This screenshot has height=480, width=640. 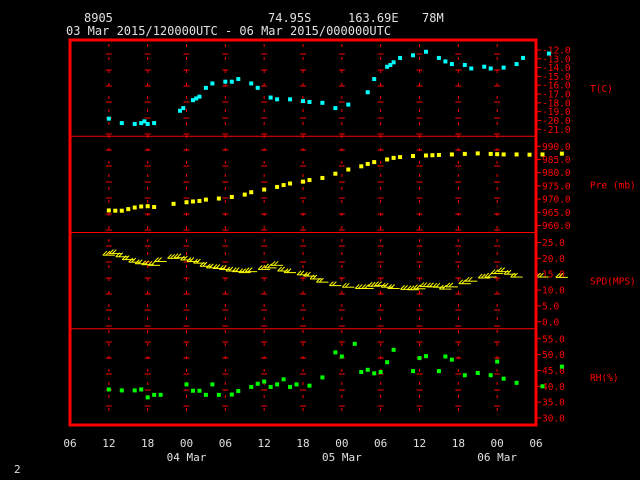 What do you see at coordinates (556, 147) in the screenshot?
I see `y-tick-label: 990.0` at bounding box center [556, 147].